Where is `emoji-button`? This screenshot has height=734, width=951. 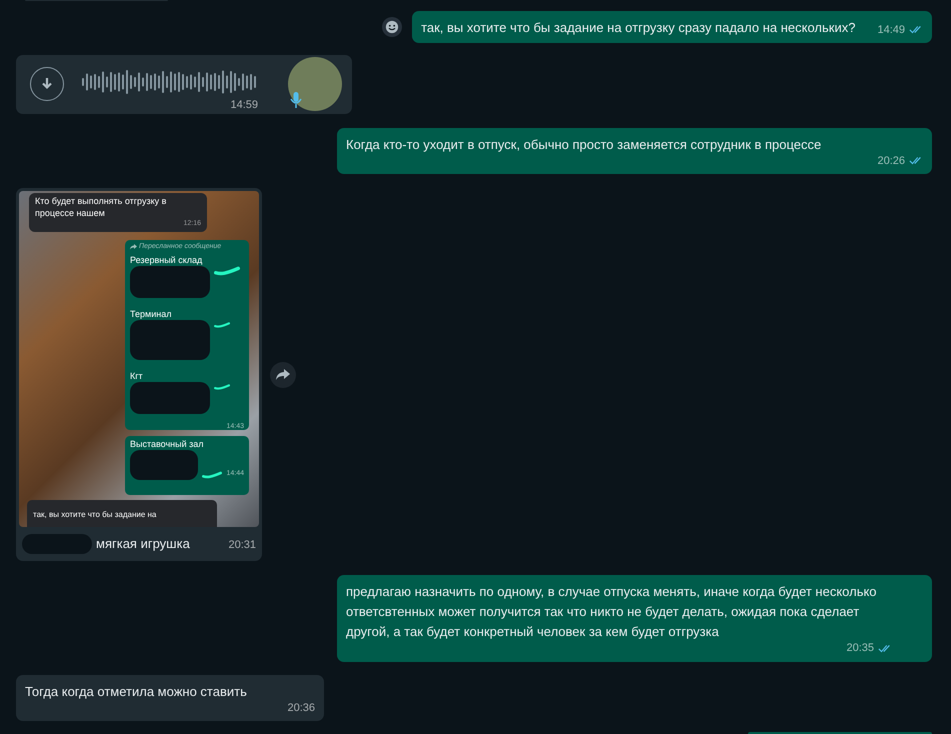
emoji-button is located at coordinates (392, 27).